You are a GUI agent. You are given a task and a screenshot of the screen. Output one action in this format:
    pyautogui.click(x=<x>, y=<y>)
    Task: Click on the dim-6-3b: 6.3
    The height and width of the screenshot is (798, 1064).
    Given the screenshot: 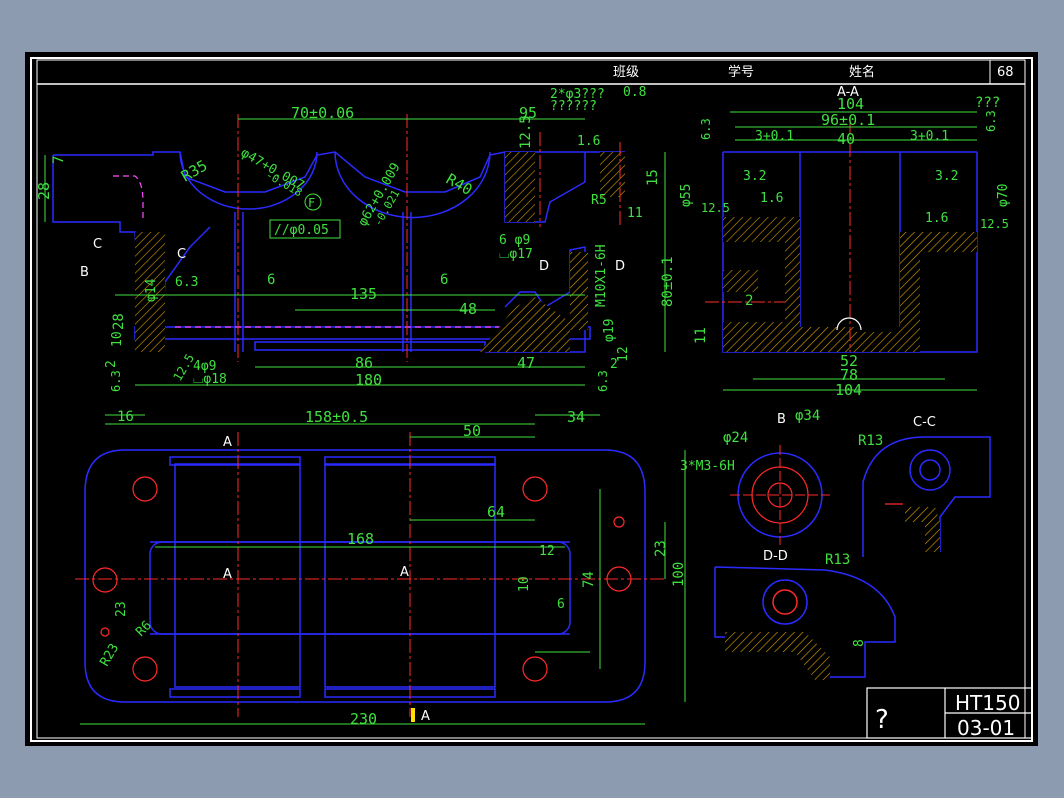 What is the action you would take?
    pyautogui.click(x=116, y=381)
    